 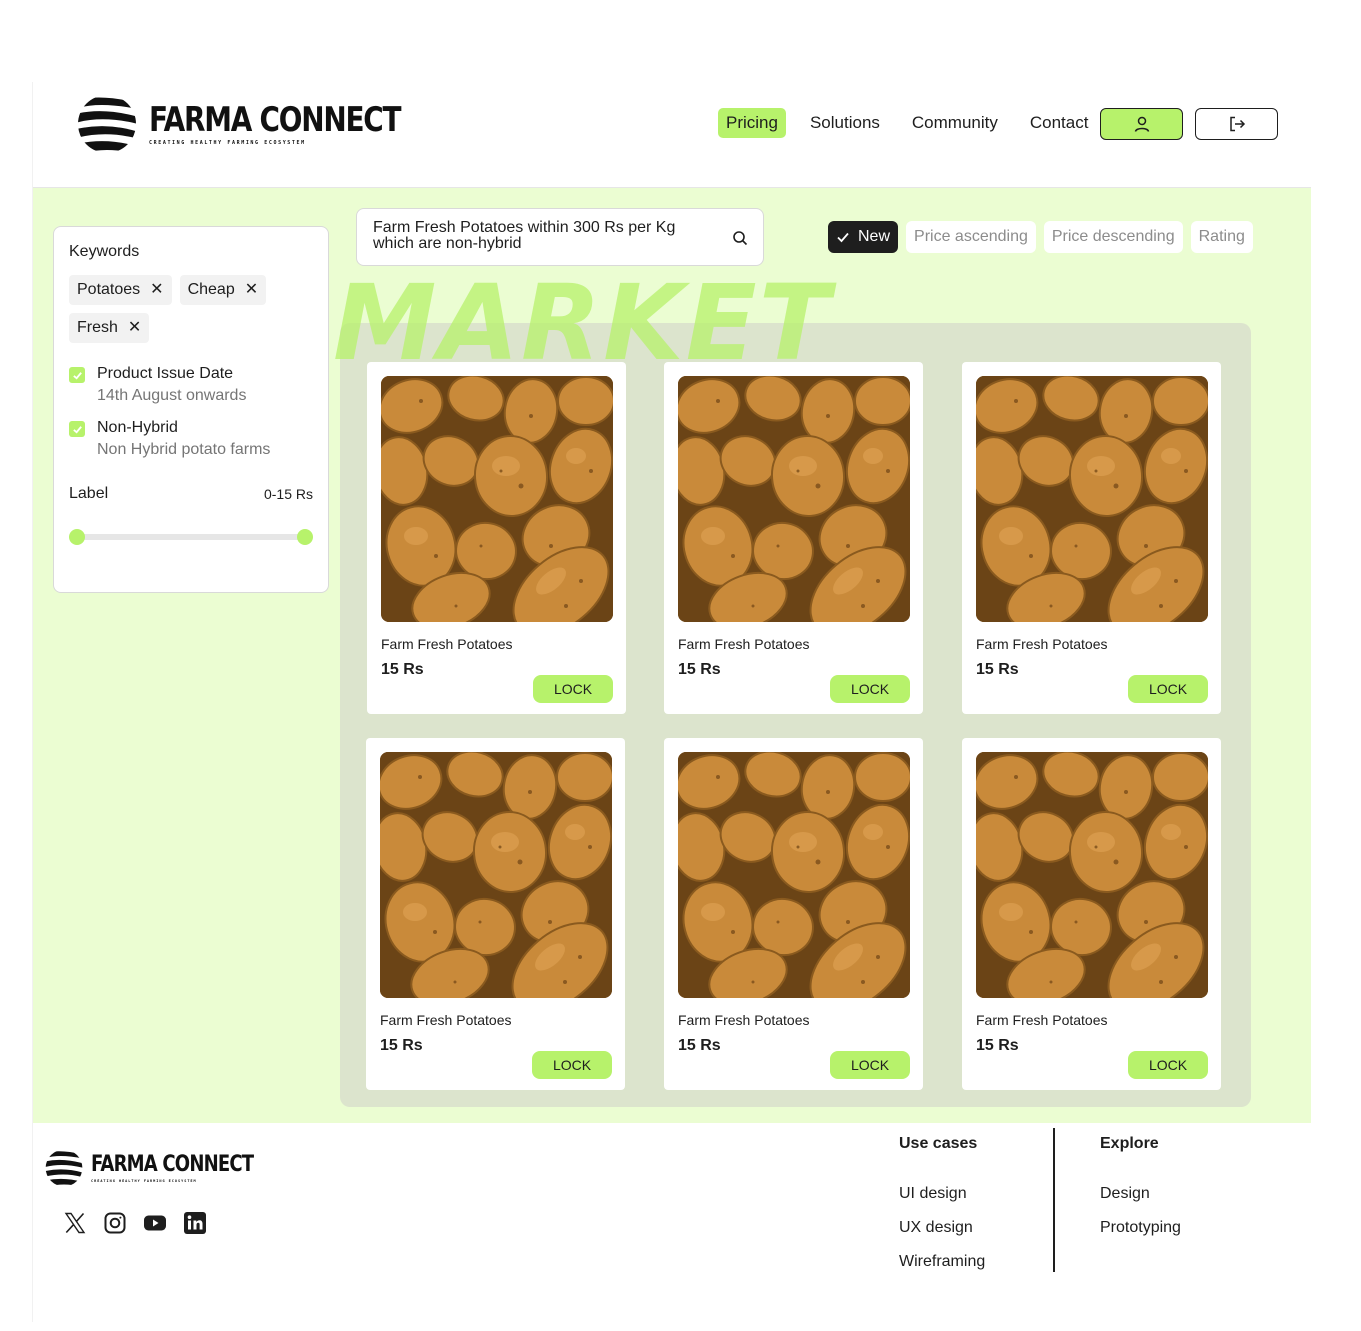 I want to click on footer-link-ux-design: UX design, so click(x=942, y=1228).